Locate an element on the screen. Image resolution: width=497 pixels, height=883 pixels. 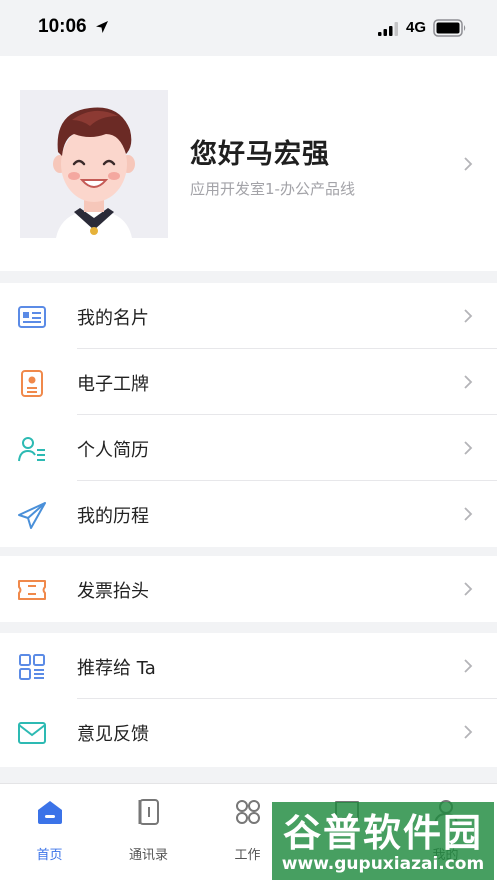
avatar-illustration is located at coordinates (94, 164).